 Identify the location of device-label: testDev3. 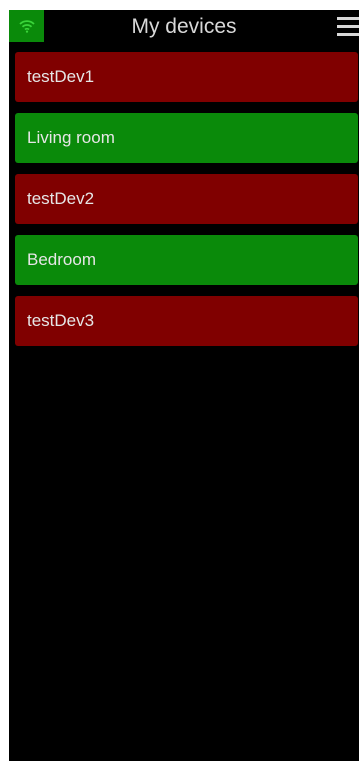
(61, 320).